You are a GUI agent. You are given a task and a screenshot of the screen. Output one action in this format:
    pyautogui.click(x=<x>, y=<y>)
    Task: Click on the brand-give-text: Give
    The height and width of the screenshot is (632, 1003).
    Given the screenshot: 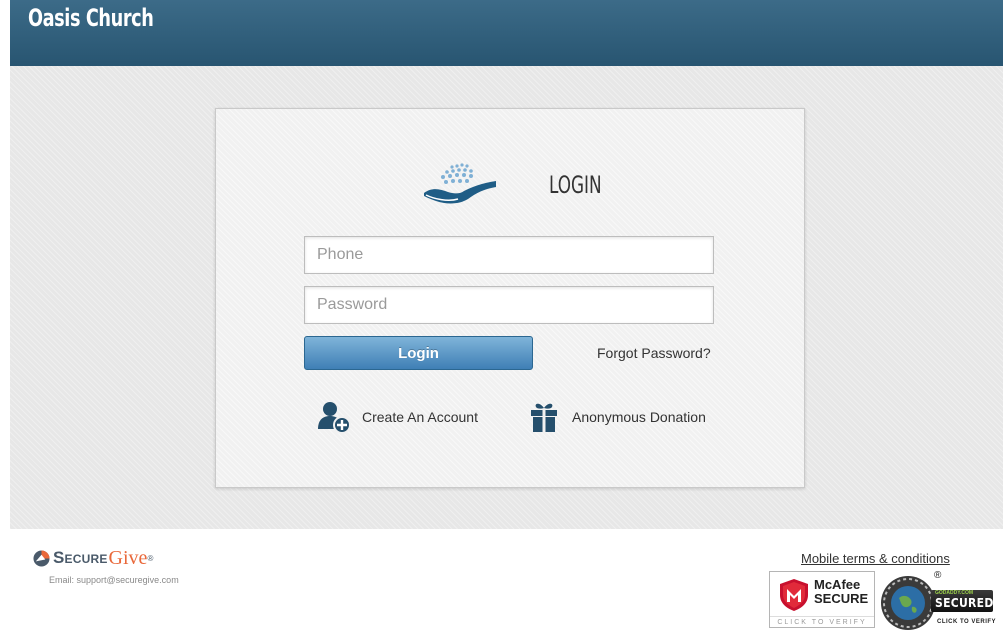 What is the action you would take?
    pyautogui.click(x=128, y=557)
    